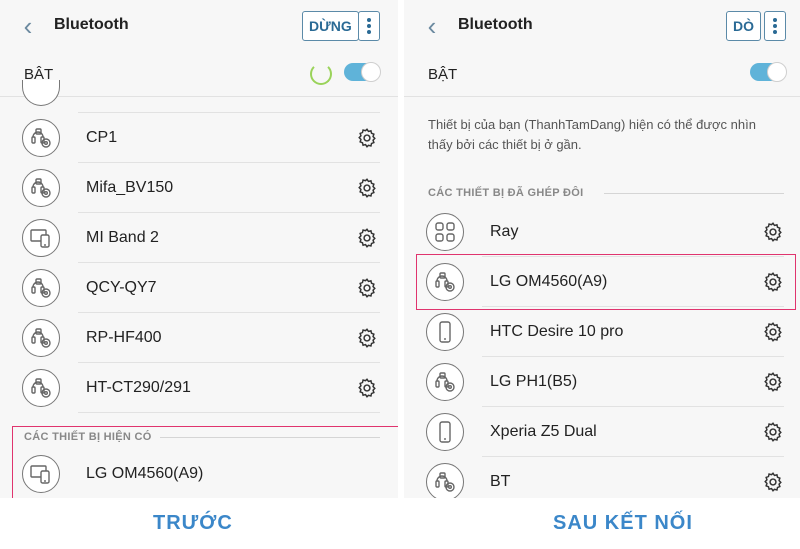 Image resolution: width=800 pixels, height=549 pixels. I want to click on before-caption: TRƯỚC, so click(193, 523).